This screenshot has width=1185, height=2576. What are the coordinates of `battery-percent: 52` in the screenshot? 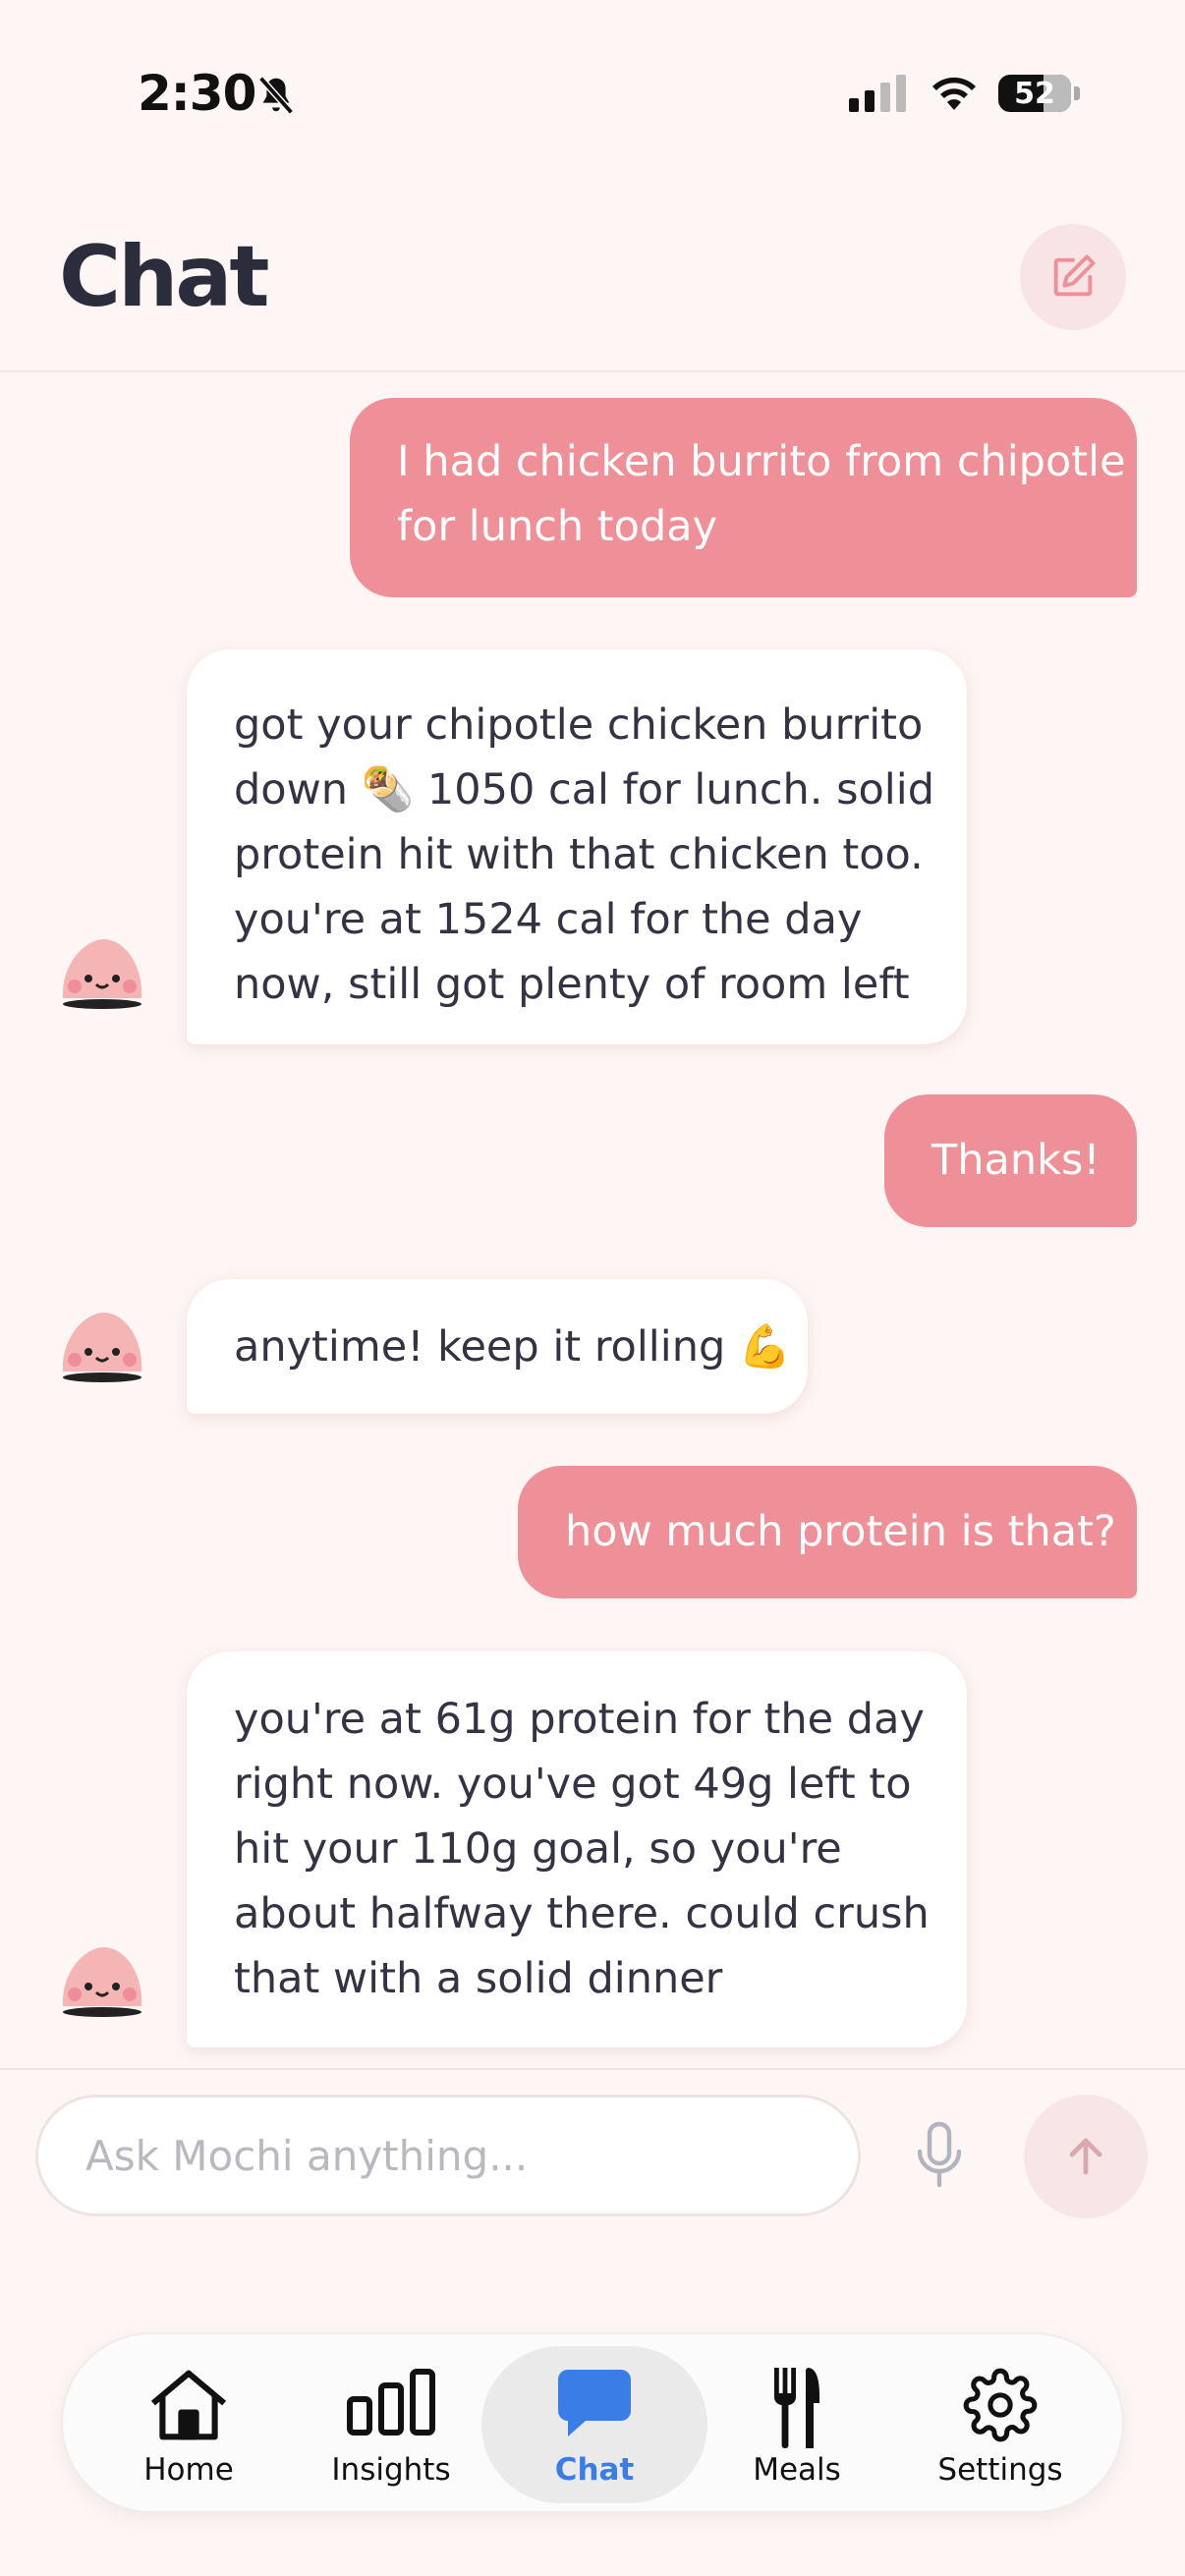 It's located at (1034, 94).